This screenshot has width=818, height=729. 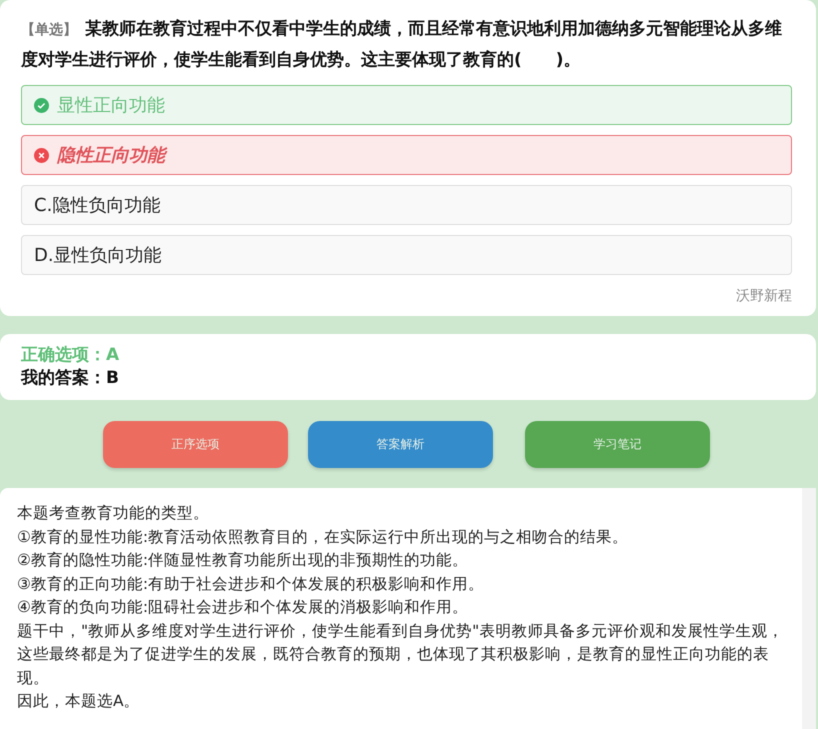 I want to click on answer-option: C.隐性负向功能, so click(x=406, y=205).